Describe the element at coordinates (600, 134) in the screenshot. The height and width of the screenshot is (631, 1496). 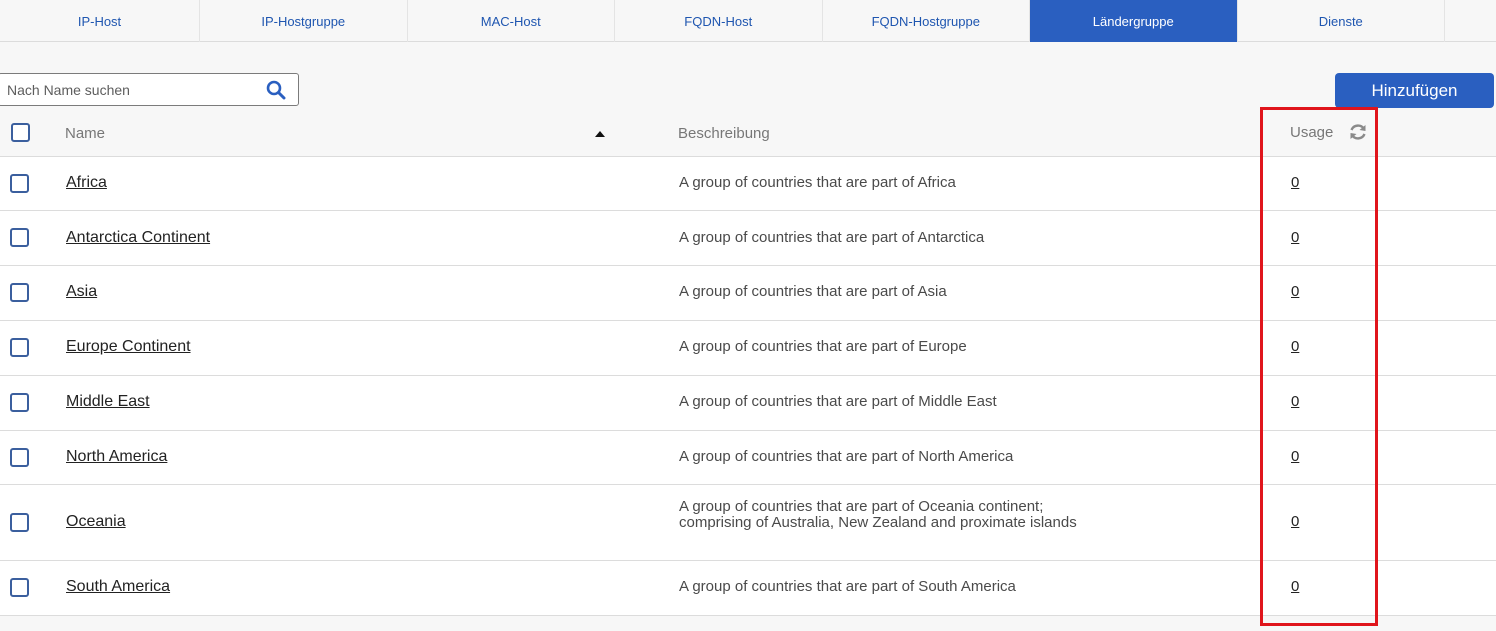
I see `sort-ascending-icon` at that location.